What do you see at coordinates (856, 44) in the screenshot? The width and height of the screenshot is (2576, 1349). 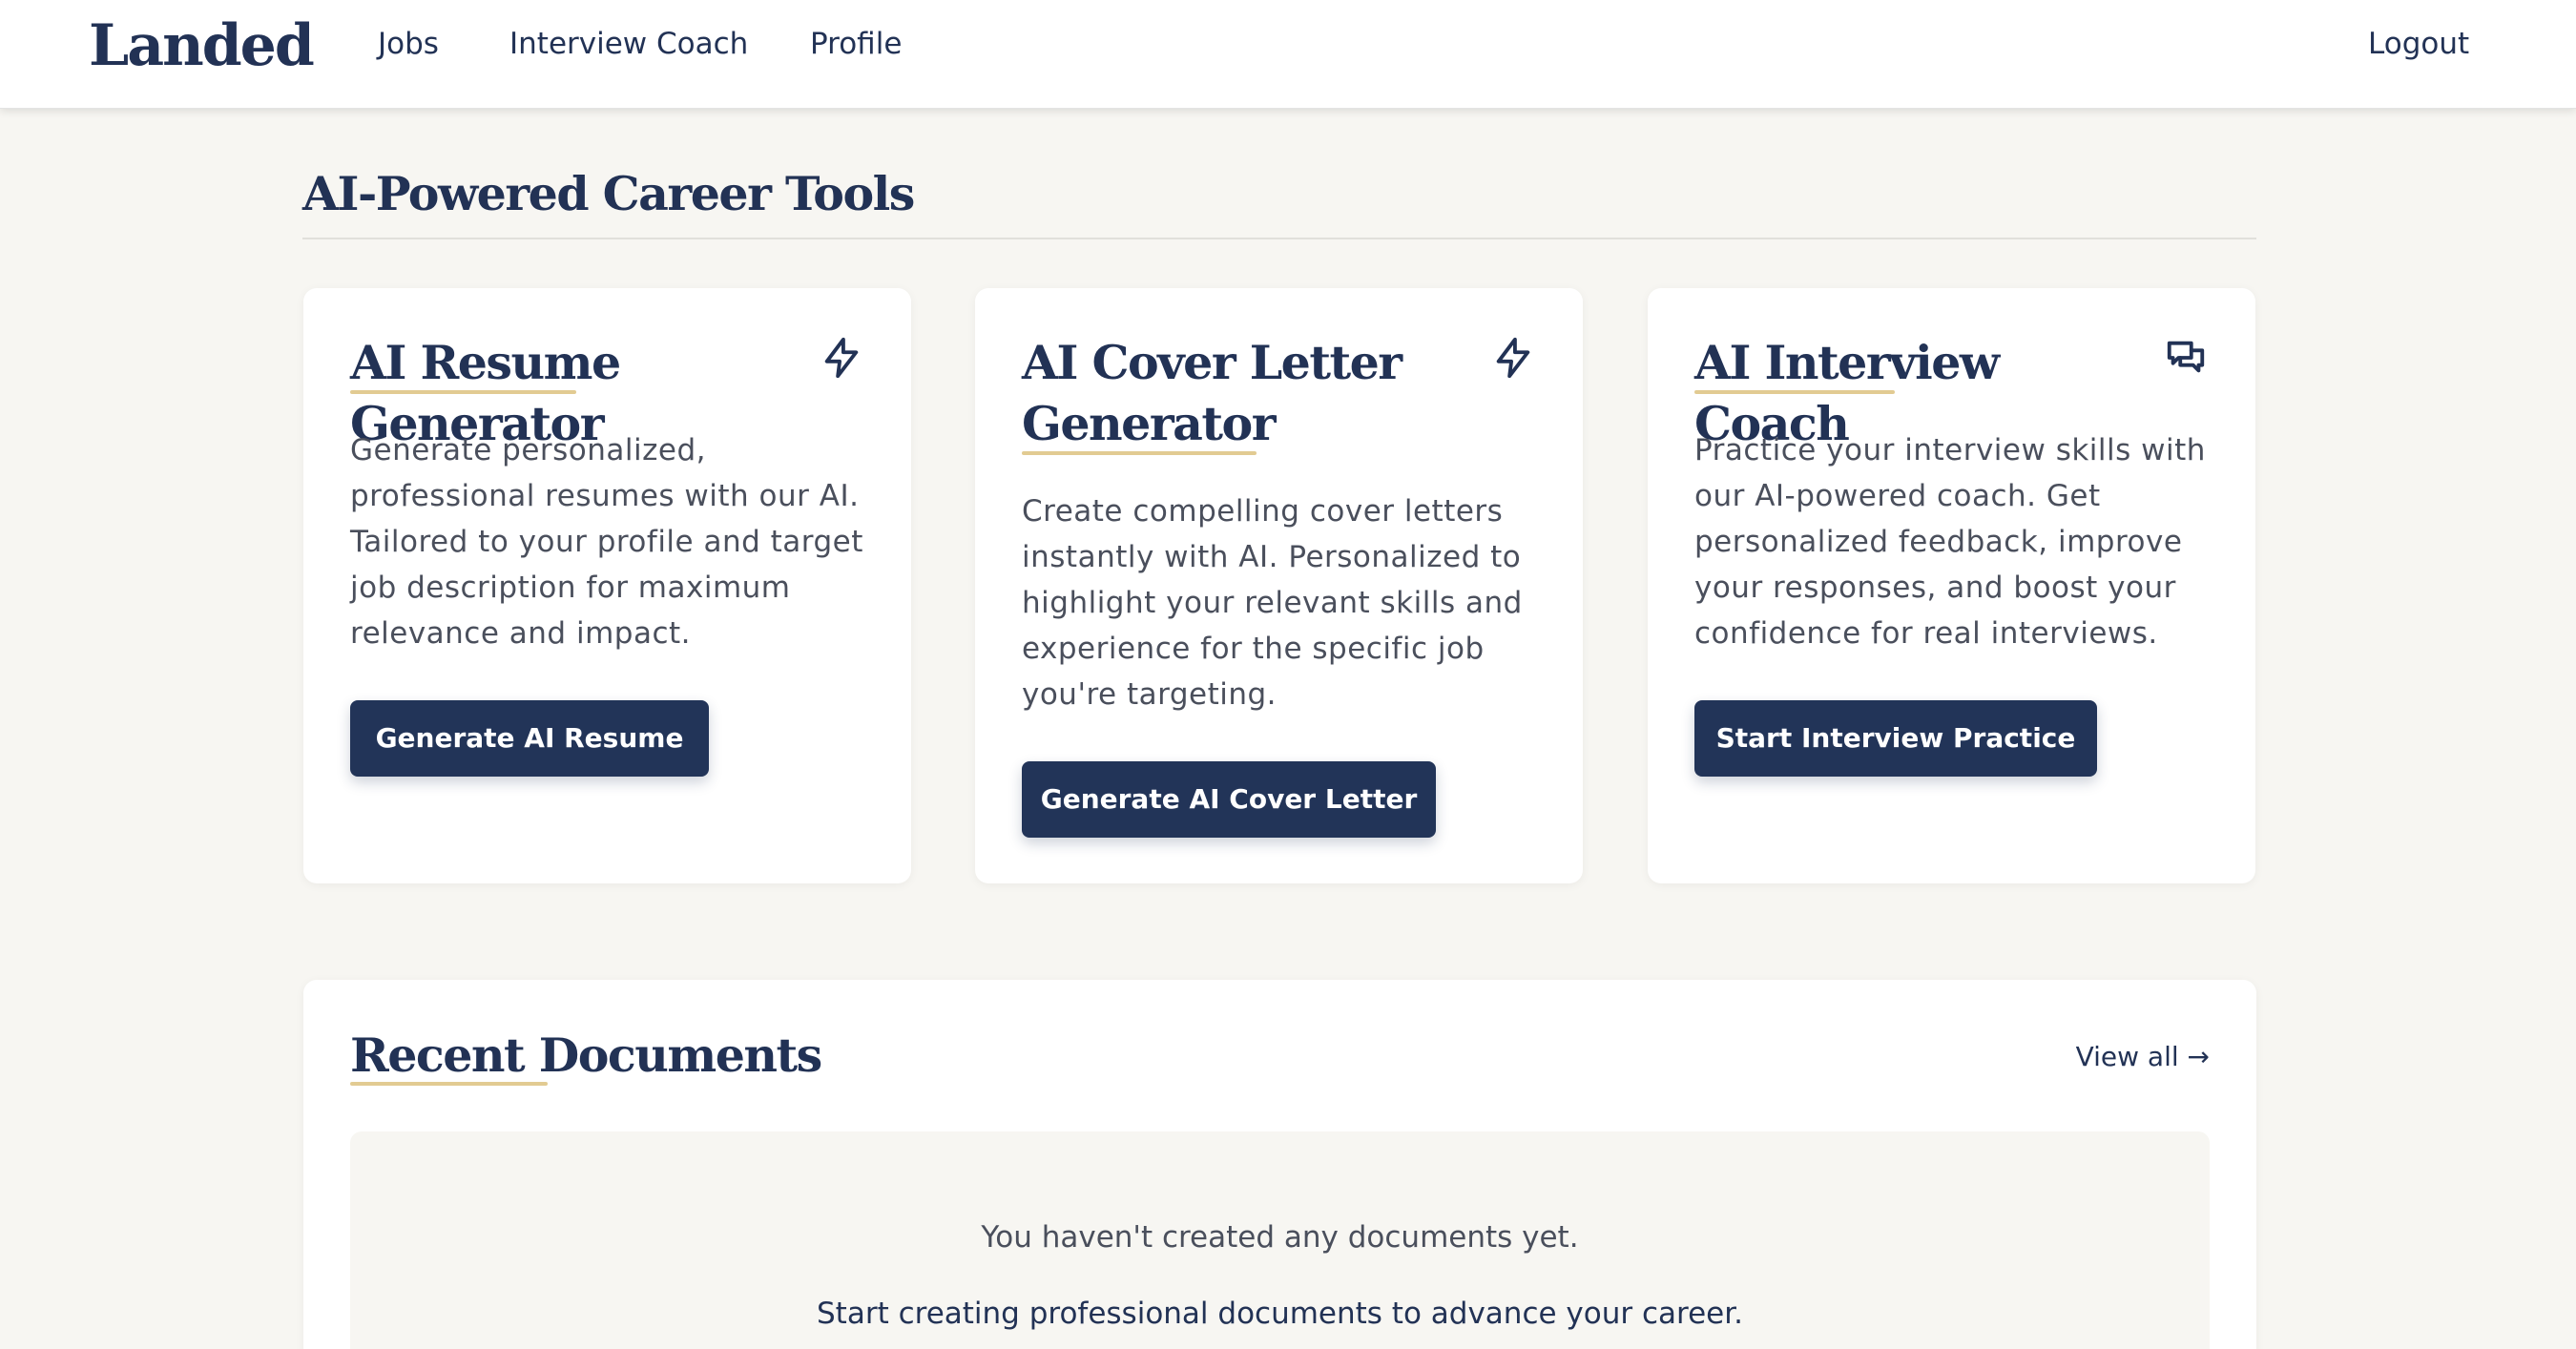 I see `nav-profile: Profile` at bounding box center [856, 44].